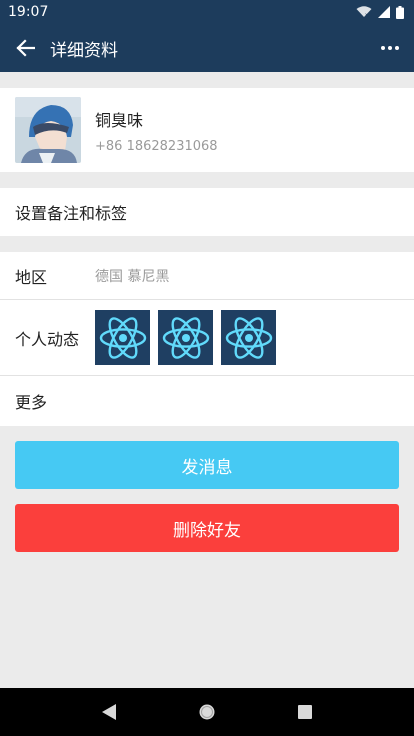  I want to click on nav-back-icon, so click(109, 712).